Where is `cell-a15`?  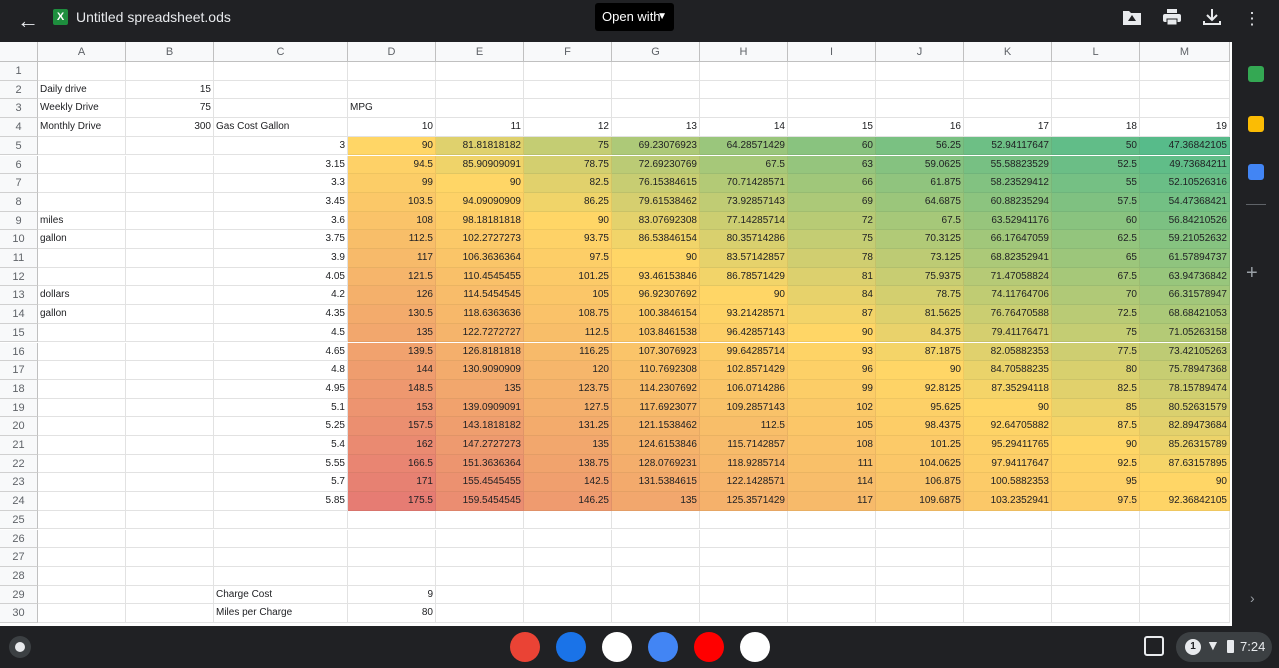
cell-a15 is located at coordinates (82, 333).